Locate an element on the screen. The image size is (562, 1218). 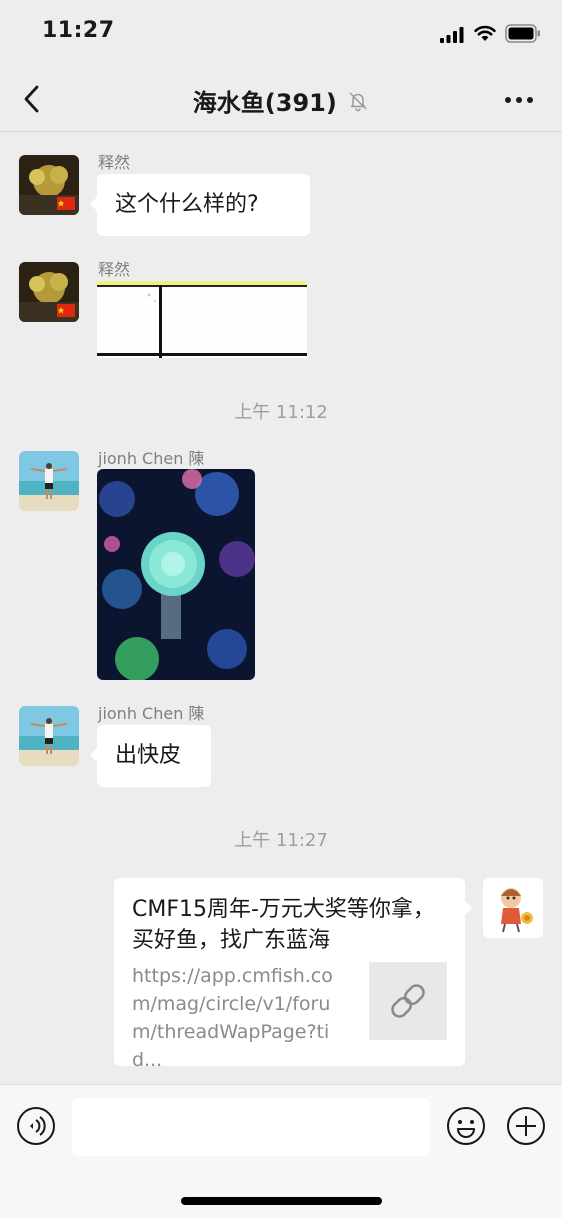
chat-title-text: 海水鱼(391) is located at coordinates (264, 103).